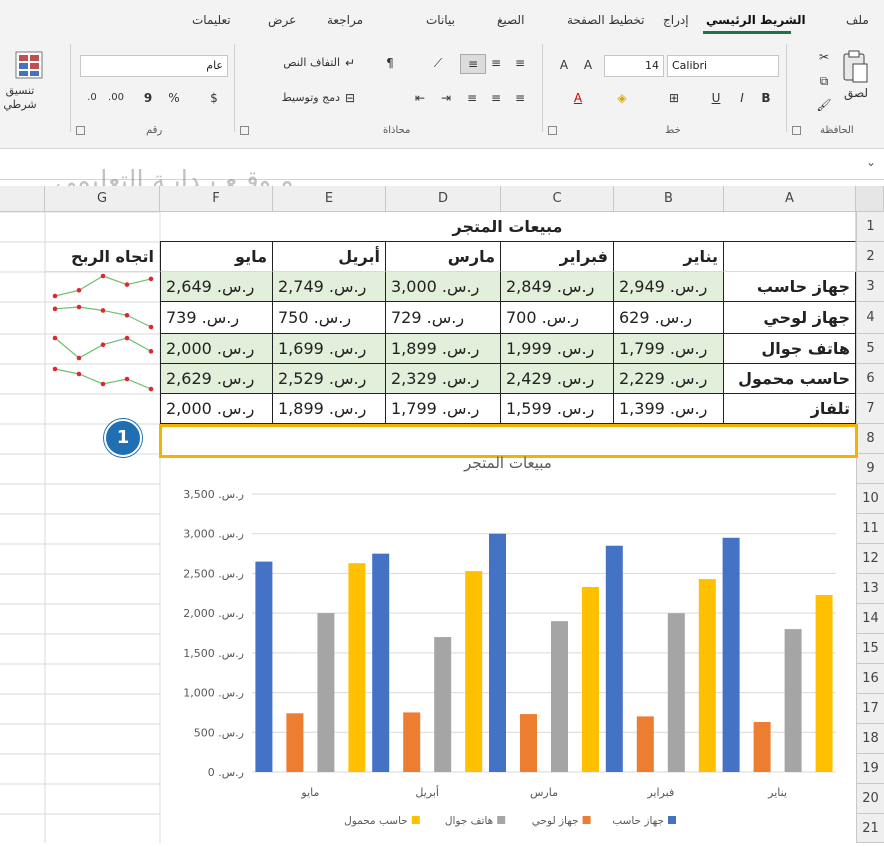  Describe the element at coordinates (510, 20) in the screenshot. I see `tab-formulas: الصيغ` at that location.